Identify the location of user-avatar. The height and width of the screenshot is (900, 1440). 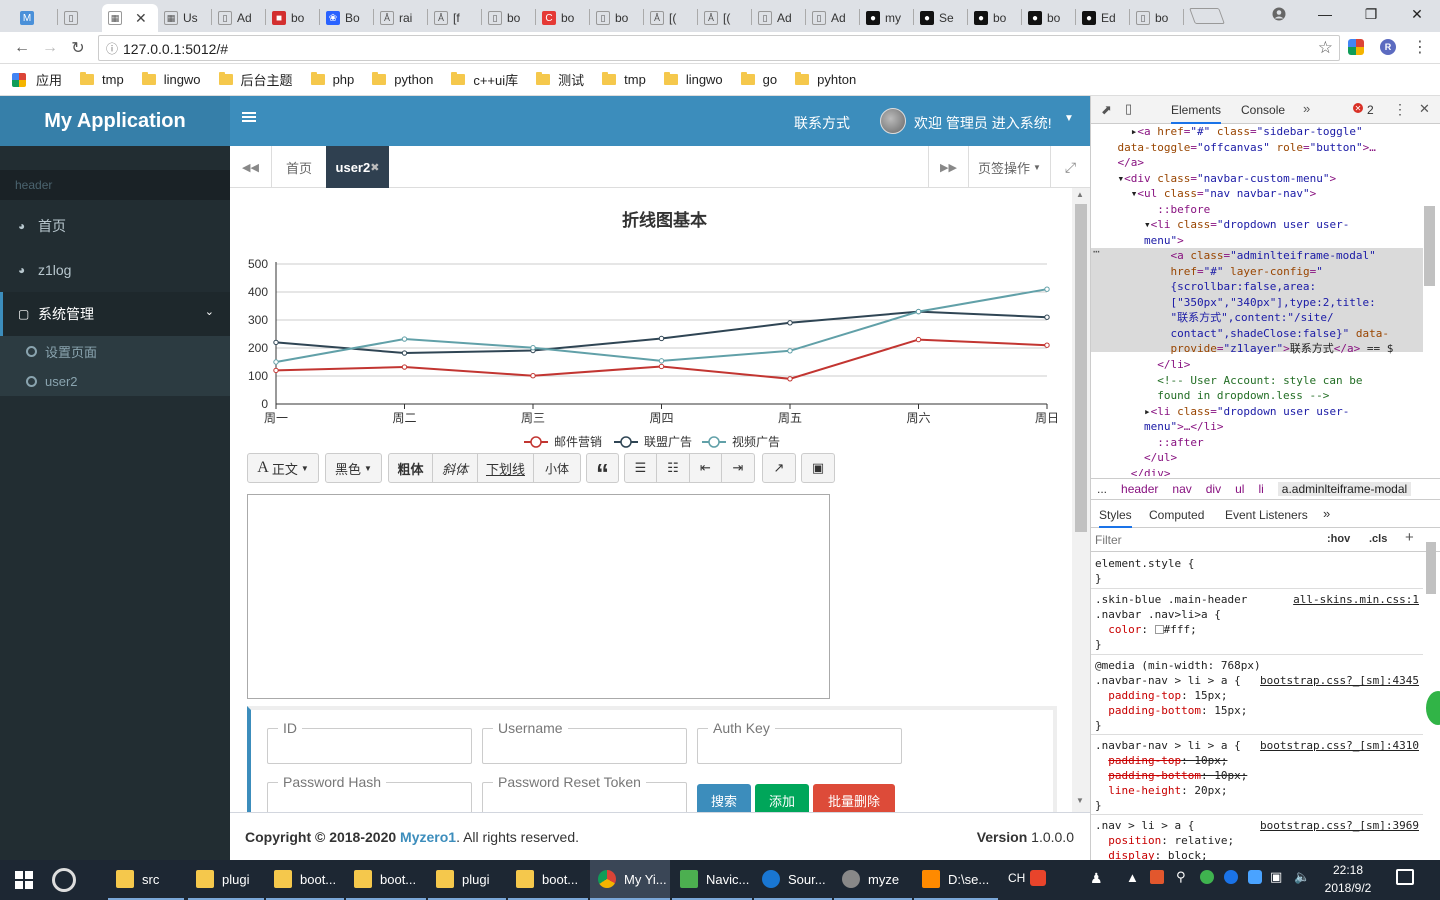
(893, 121).